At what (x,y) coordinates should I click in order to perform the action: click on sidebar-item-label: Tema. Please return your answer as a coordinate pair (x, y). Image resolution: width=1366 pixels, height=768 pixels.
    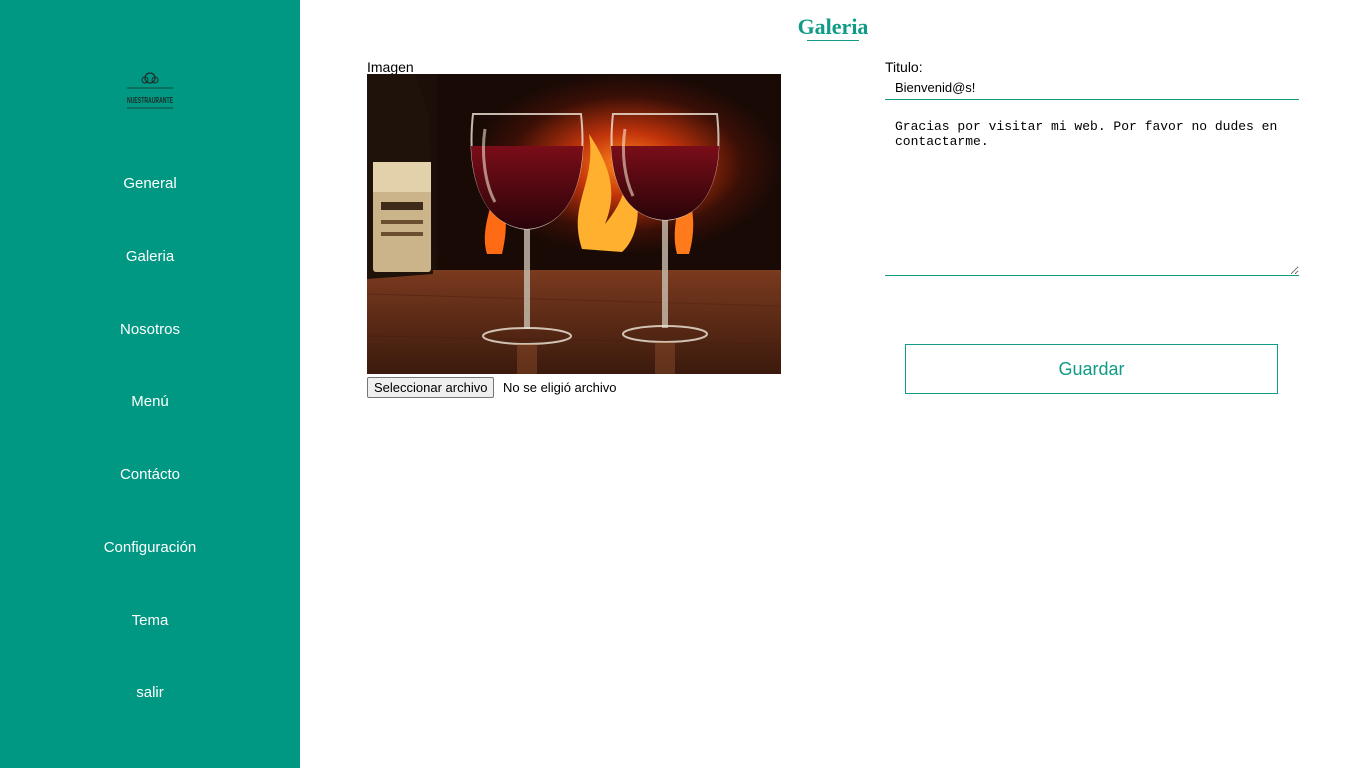
    Looking at the image, I should click on (150, 620).